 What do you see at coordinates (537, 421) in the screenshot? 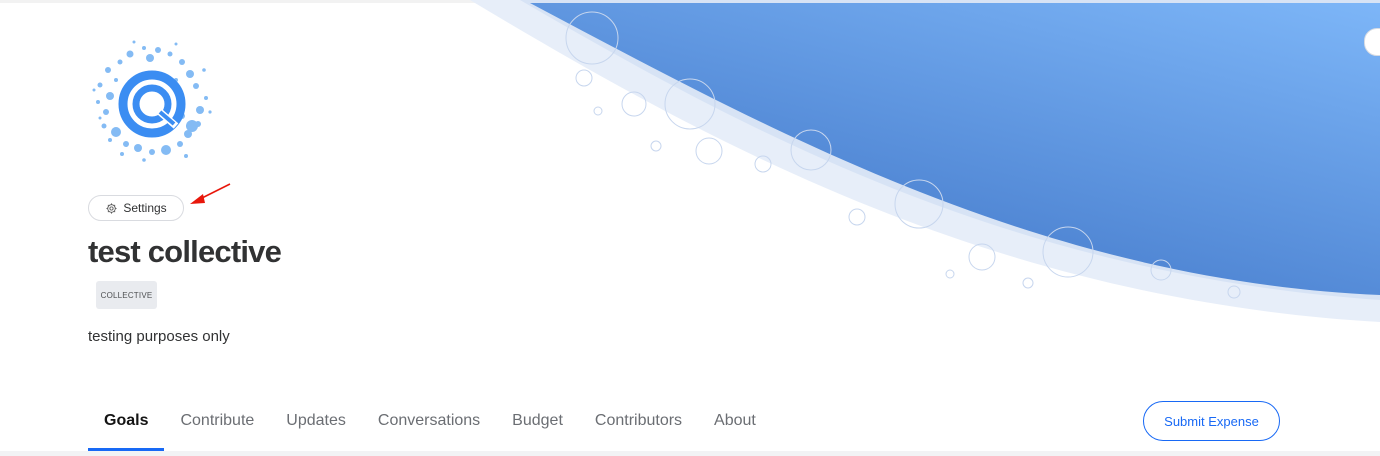
I see `tab-budget: Budget` at bounding box center [537, 421].